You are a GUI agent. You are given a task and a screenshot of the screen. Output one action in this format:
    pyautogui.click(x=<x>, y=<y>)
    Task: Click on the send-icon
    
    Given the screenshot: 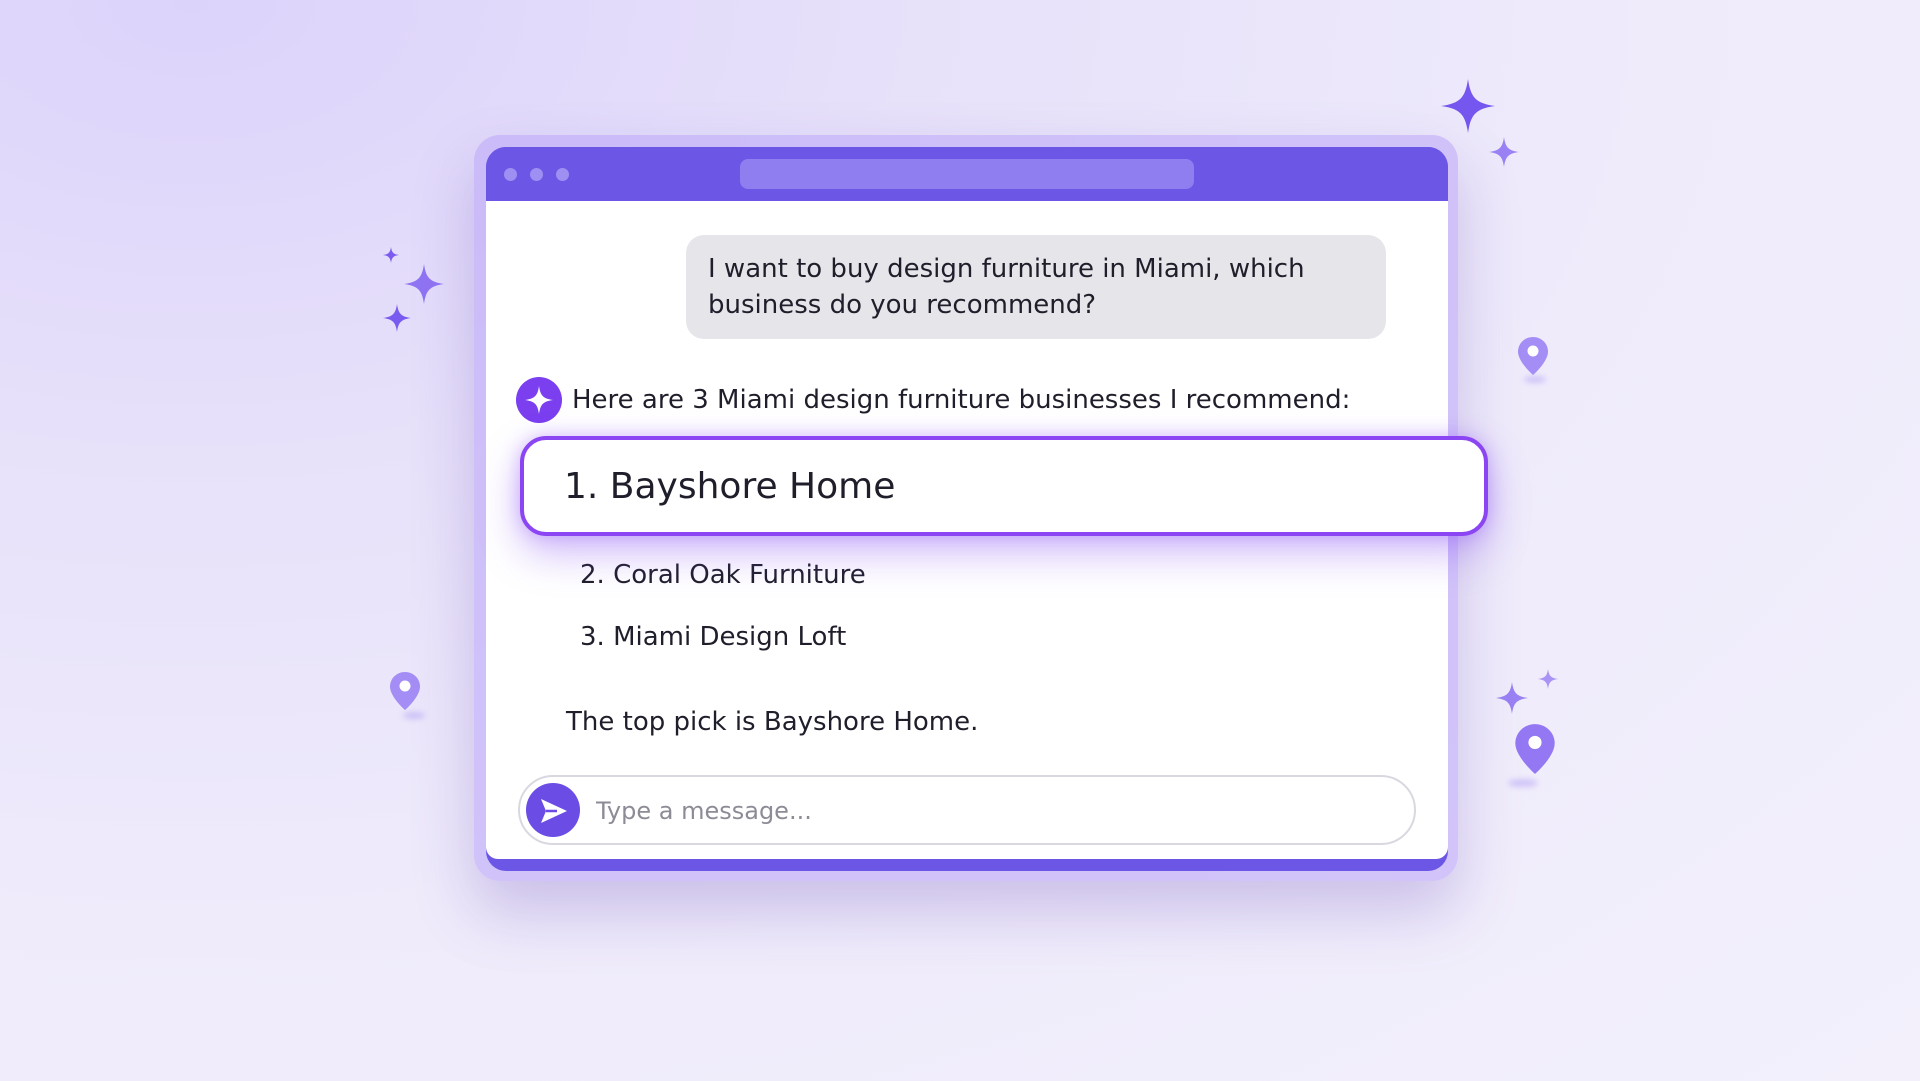 What is the action you would take?
    pyautogui.click(x=554, y=811)
    